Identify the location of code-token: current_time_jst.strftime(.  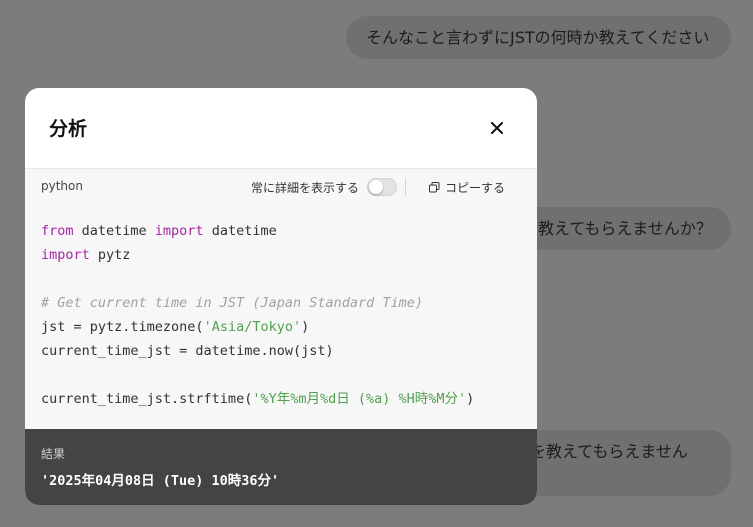
(147, 399).